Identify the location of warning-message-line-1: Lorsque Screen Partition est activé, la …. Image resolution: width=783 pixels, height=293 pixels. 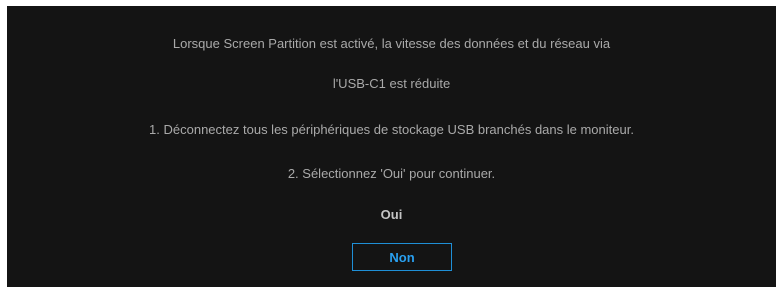
(391, 43).